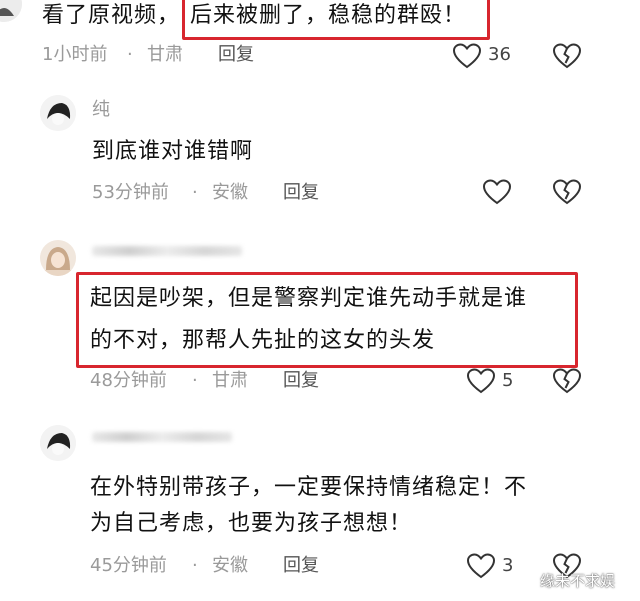  Describe the element at coordinates (508, 565) in the screenshot. I see `like-count: 3` at that location.